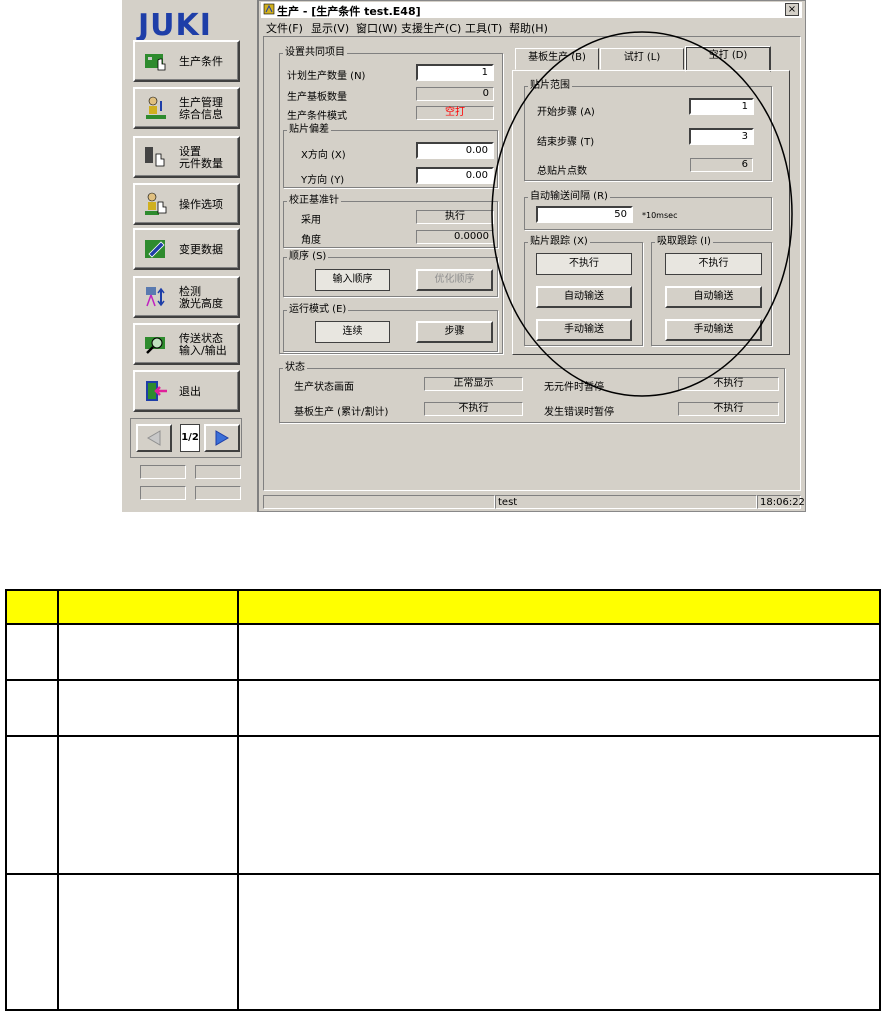 The height and width of the screenshot is (1017, 885). I want to click on button-label-2: 激光高度, so click(201, 303).